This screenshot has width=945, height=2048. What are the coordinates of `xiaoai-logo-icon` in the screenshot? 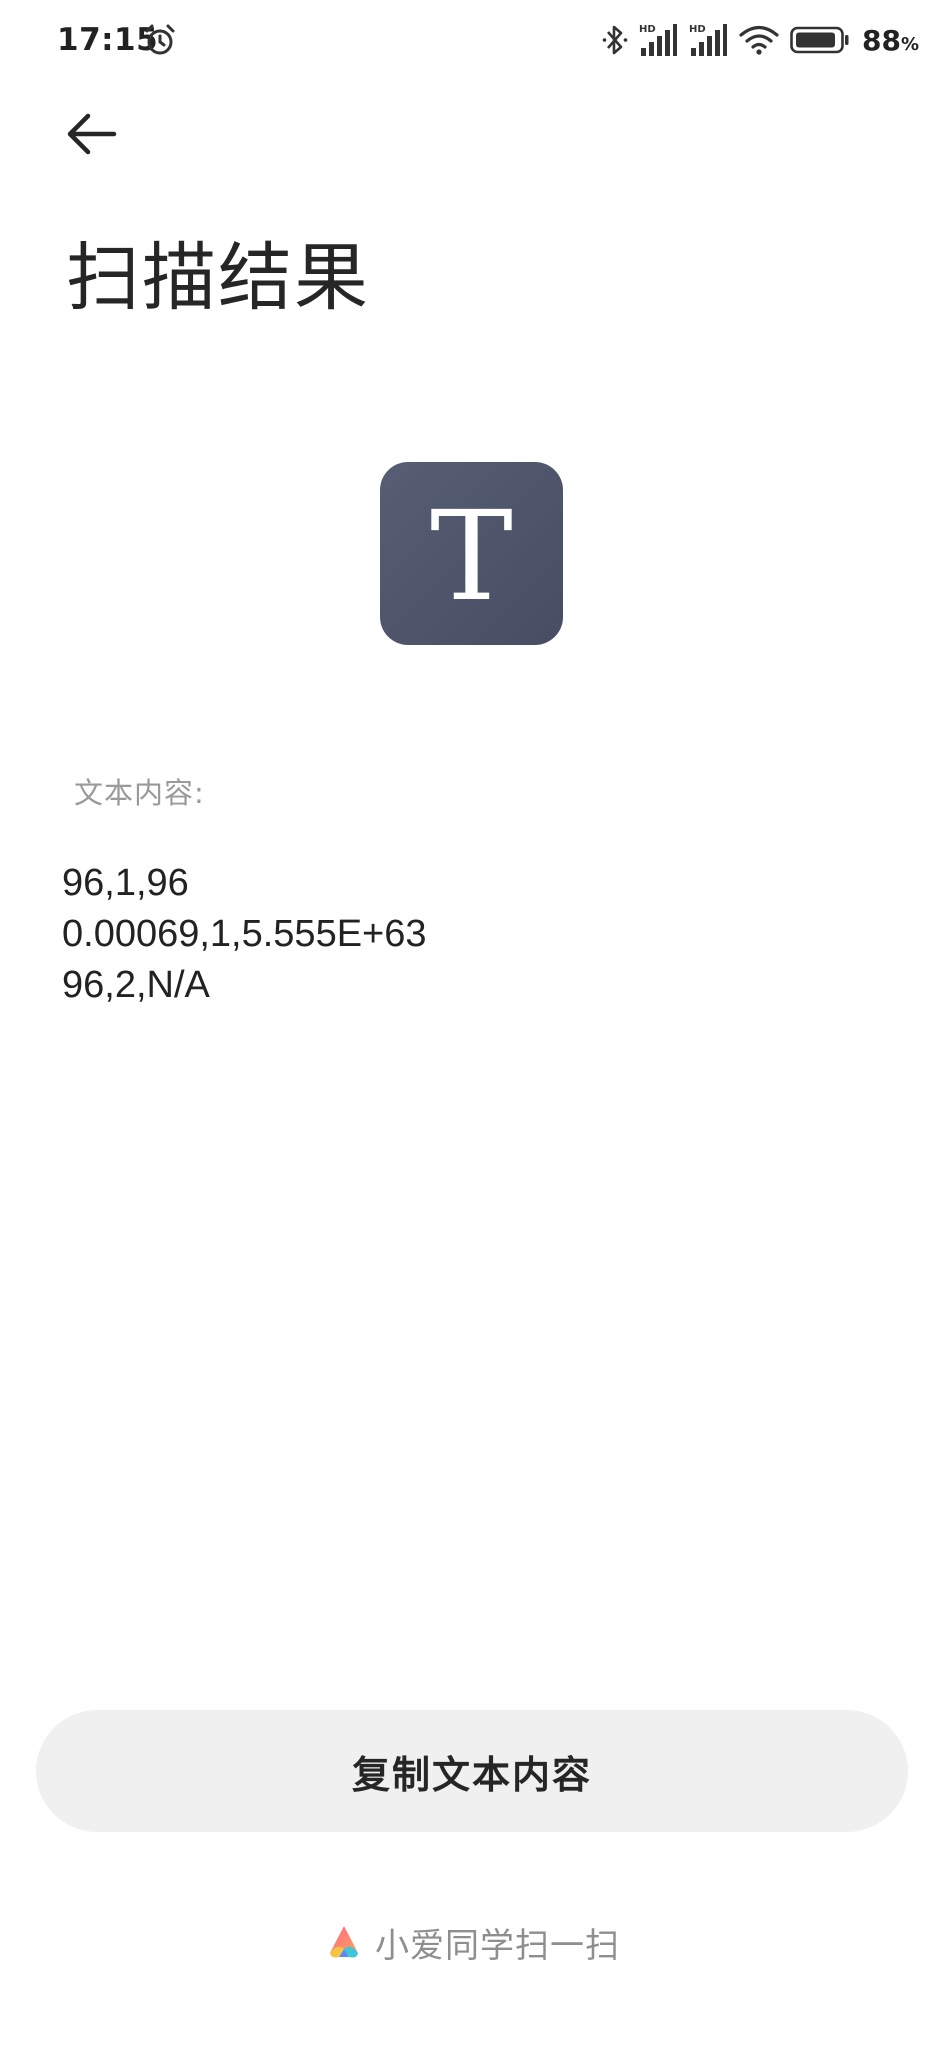 It's located at (344, 1942).